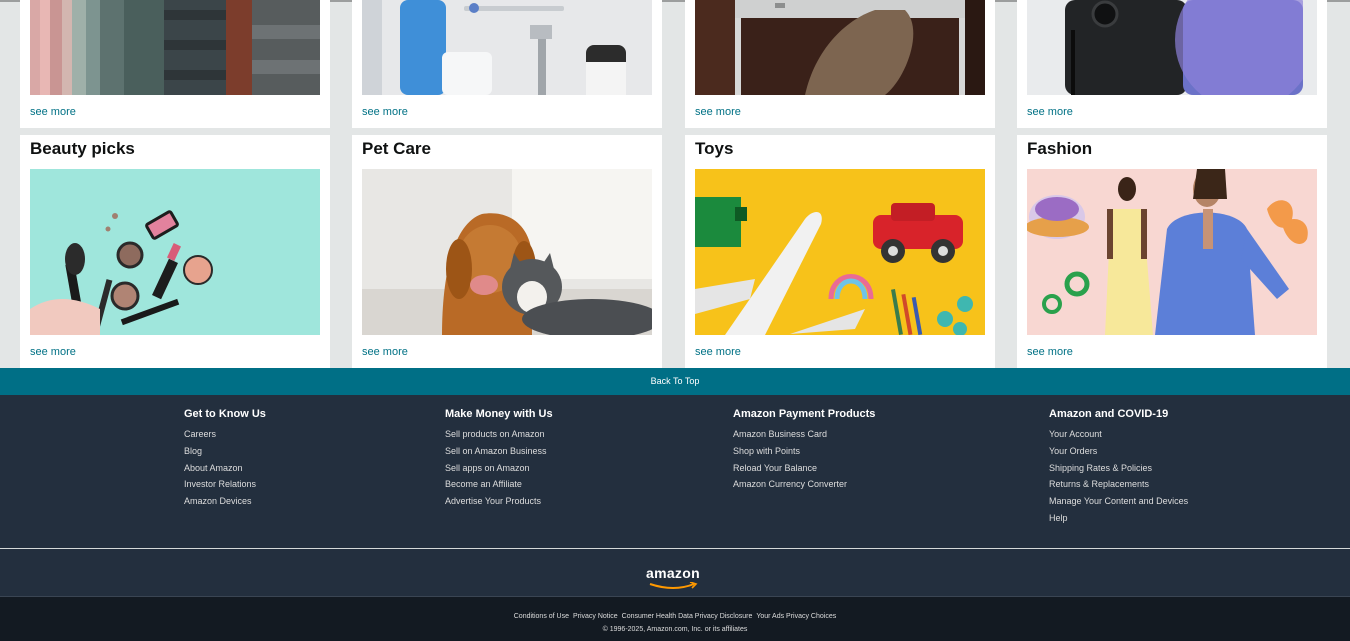  I want to click on card-title: Toys, so click(714, 148).